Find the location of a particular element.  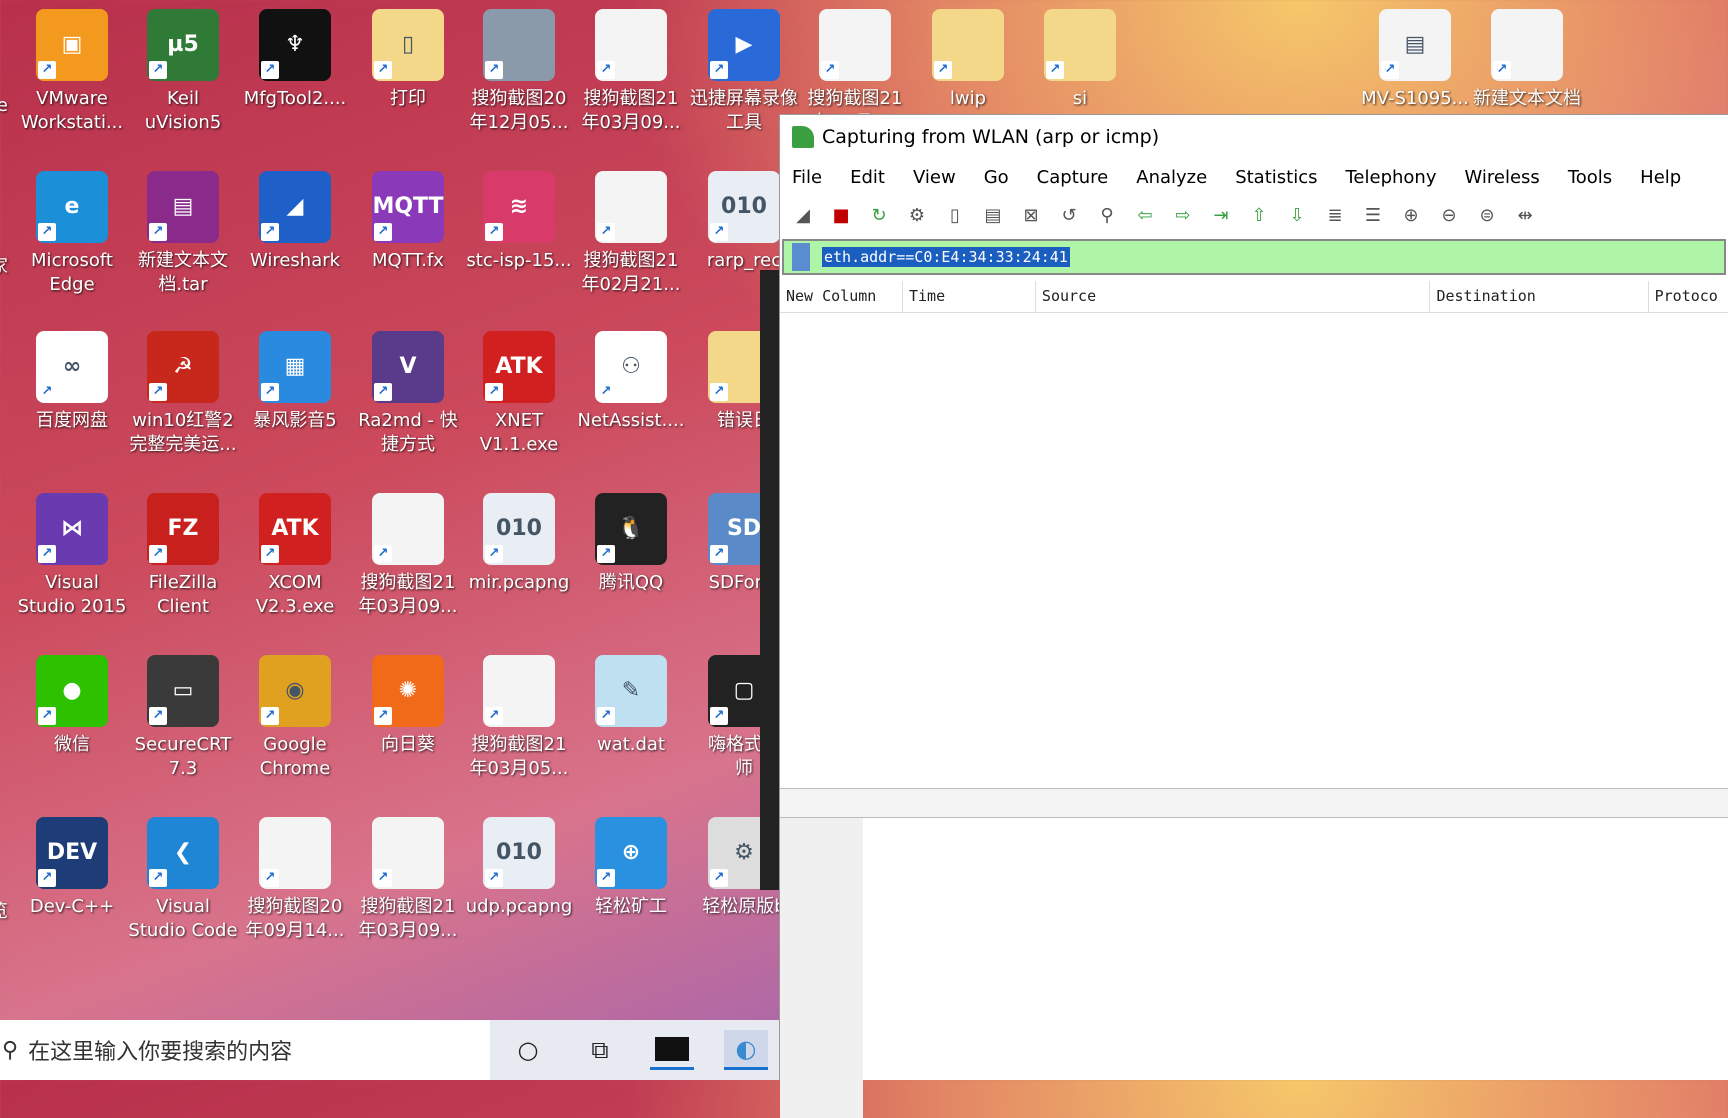

desktop-icon: ↗ lwip is located at coordinates (968, 60).